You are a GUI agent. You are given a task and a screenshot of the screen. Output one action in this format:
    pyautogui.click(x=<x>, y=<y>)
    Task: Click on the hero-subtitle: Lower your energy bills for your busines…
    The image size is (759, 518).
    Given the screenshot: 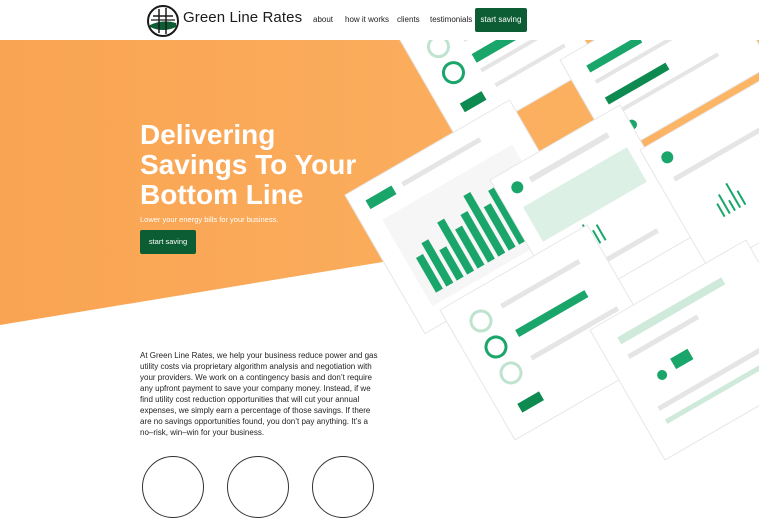 What is the action you would take?
    pyautogui.click(x=209, y=219)
    